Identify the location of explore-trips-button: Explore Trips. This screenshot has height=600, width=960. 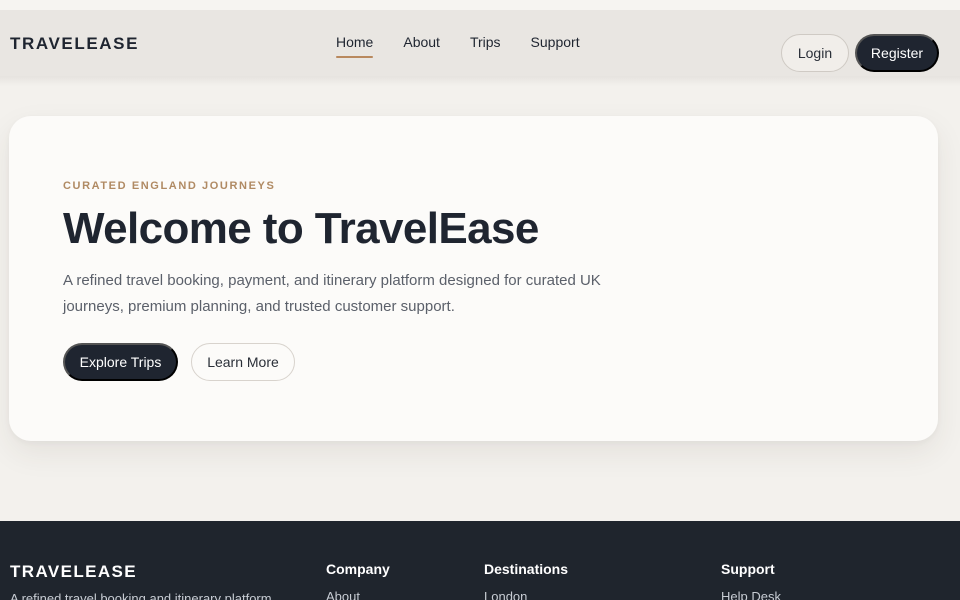
(120, 362).